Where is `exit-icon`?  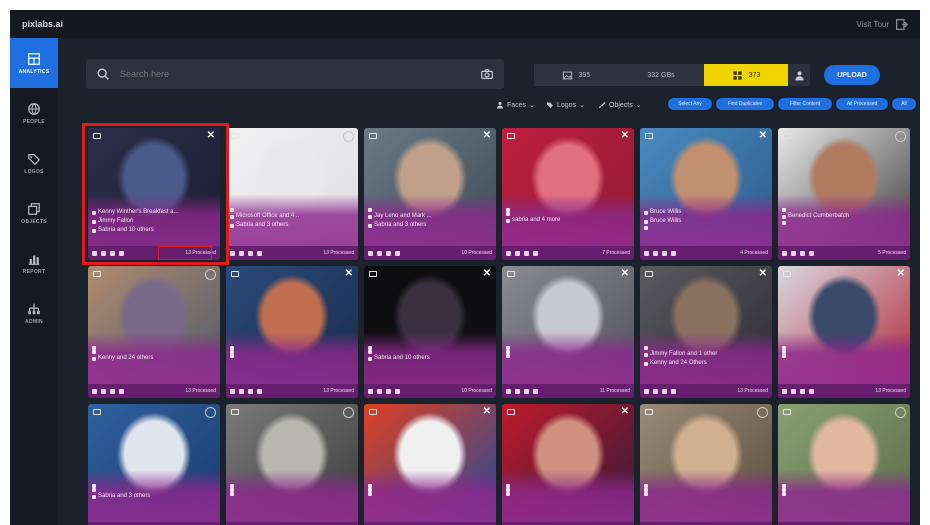
exit-icon is located at coordinates (902, 24).